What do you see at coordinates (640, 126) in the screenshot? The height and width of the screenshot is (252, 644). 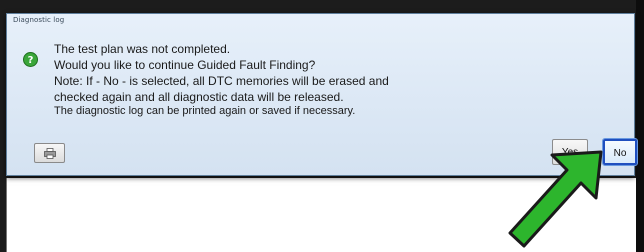 I see `screen-edge` at bounding box center [640, 126].